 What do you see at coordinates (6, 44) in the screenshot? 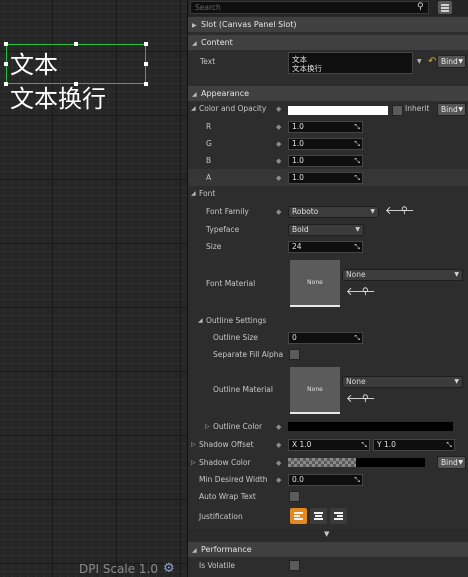
I see `resize-handle-top-left` at bounding box center [6, 44].